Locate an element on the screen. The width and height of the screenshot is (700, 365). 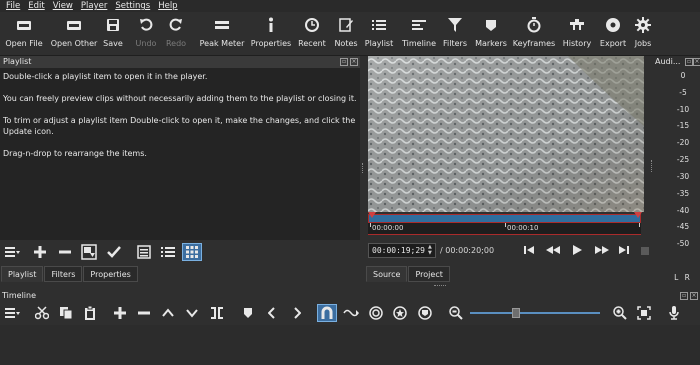
export-button: Export is located at coordinates (613, 34).